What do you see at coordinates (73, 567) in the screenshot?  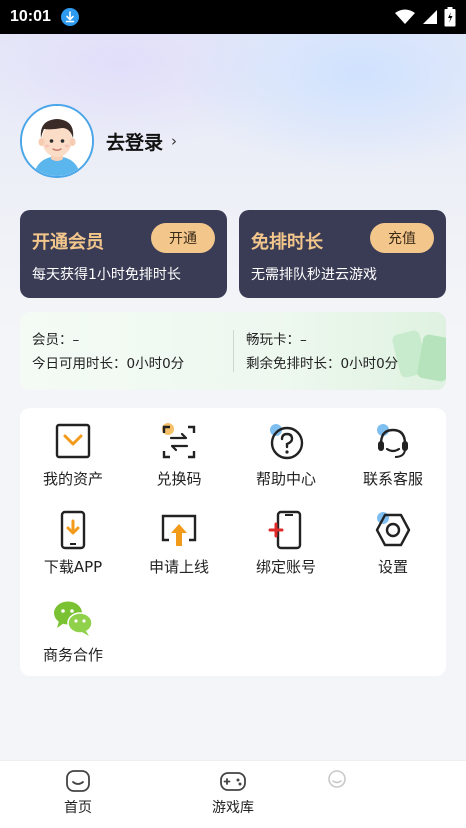 I see `grid-label: 下载APP` at bounding box center [73, 567].